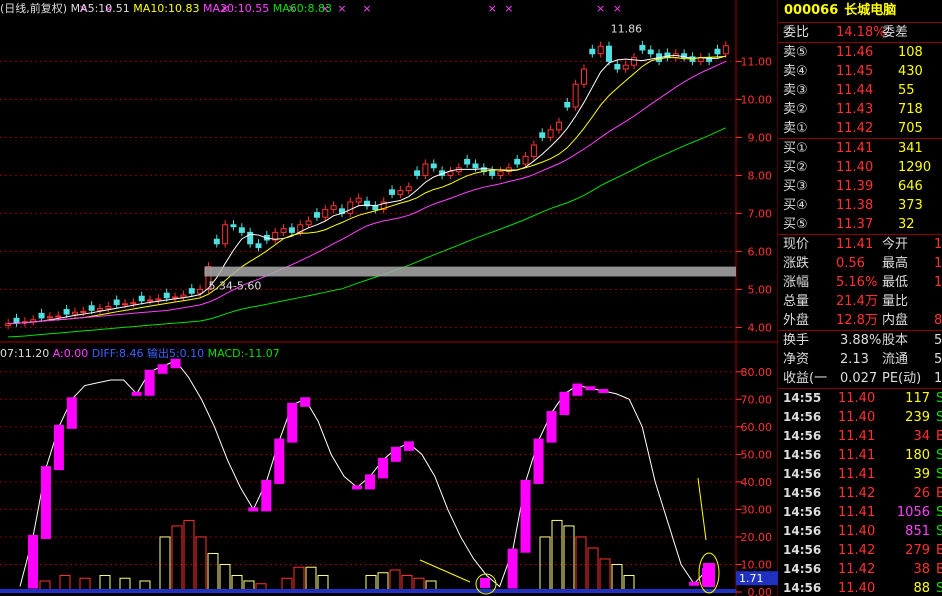 This screenshot has width=942, height=596. Describe the element at coordinates (243, 353) in the screenshot. I see `lower-macd: MACD:-11.07` at that location.